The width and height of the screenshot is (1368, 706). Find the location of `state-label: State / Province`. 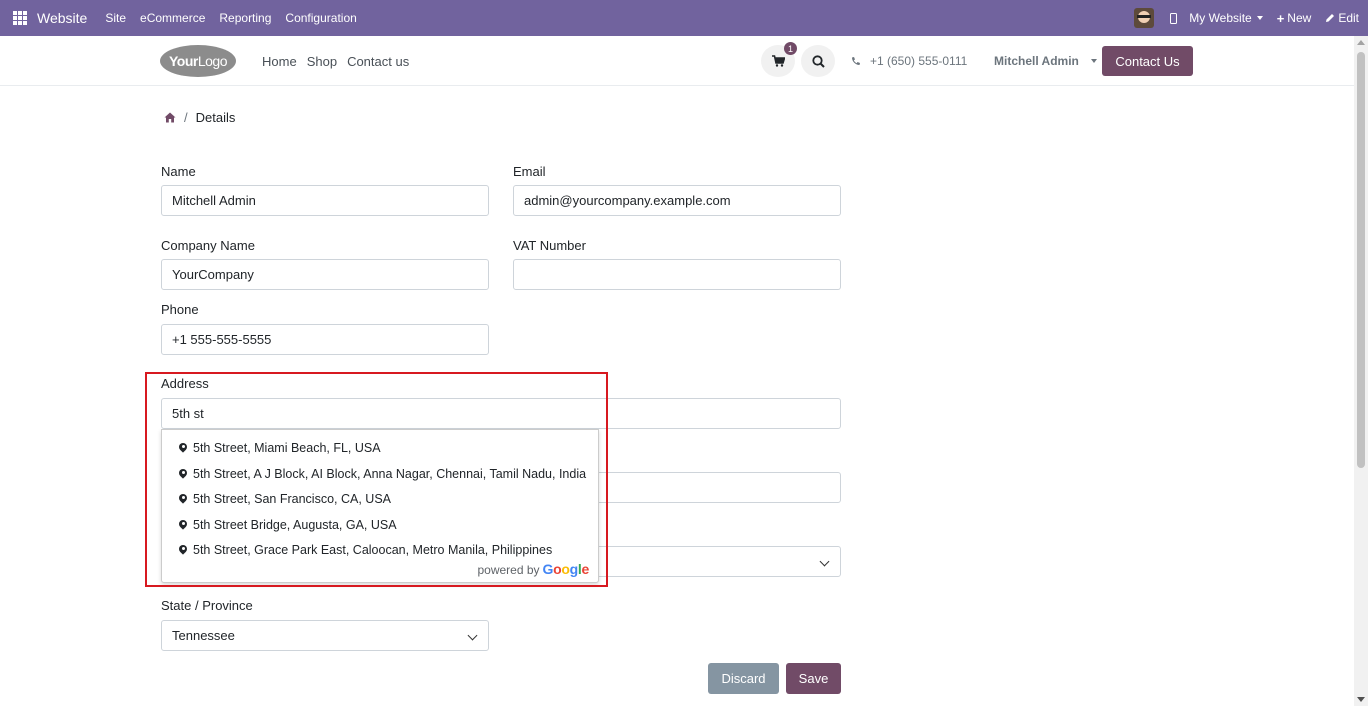

state-label: State / Province is located at coordinates (207, 605).